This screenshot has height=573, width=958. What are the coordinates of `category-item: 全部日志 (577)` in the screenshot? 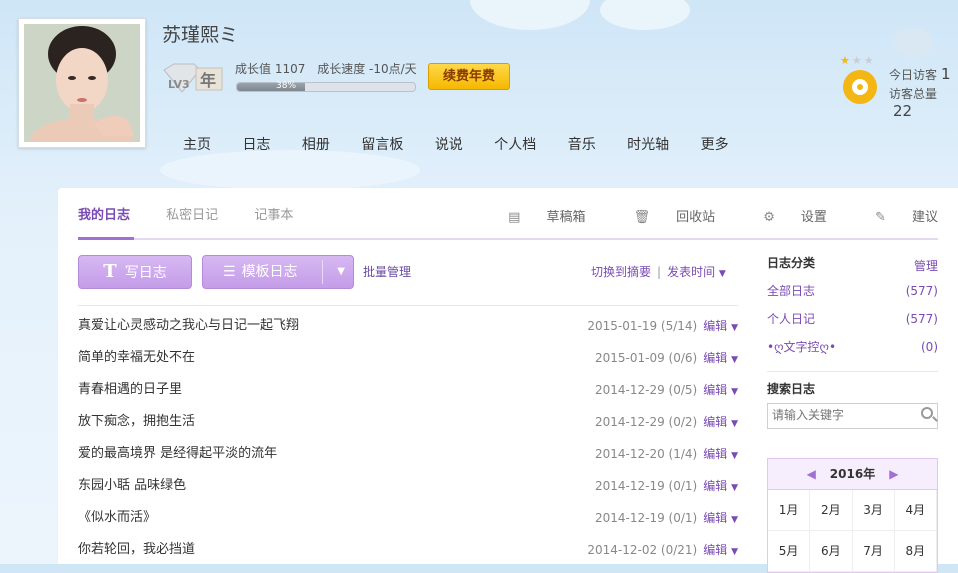 It's located at (852, 291).